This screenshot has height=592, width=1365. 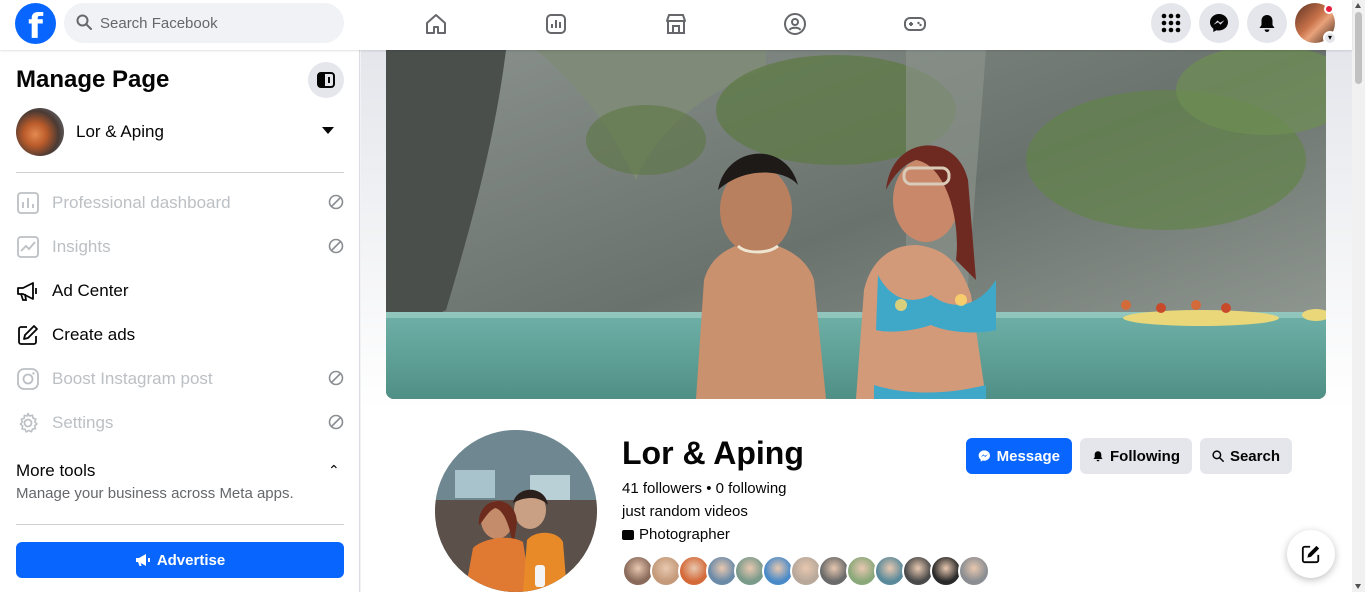 I want to click on scrollbar-thumb, so click(x=1358, y=48).